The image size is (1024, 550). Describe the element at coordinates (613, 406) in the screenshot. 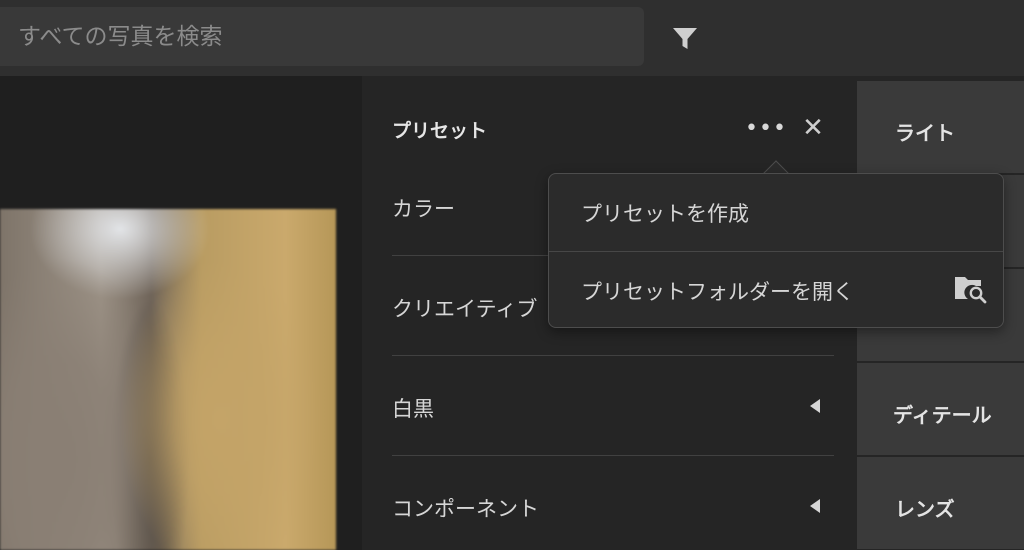

I see `preset-group-bw: 白黒` at that location.